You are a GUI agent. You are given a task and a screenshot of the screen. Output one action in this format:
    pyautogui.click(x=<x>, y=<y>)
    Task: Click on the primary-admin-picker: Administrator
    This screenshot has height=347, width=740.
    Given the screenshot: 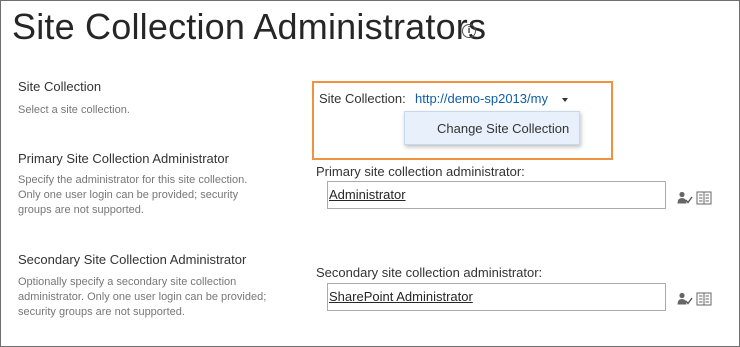 What is the action you would take?
    pyautogui.click(x=496, y=195)
    